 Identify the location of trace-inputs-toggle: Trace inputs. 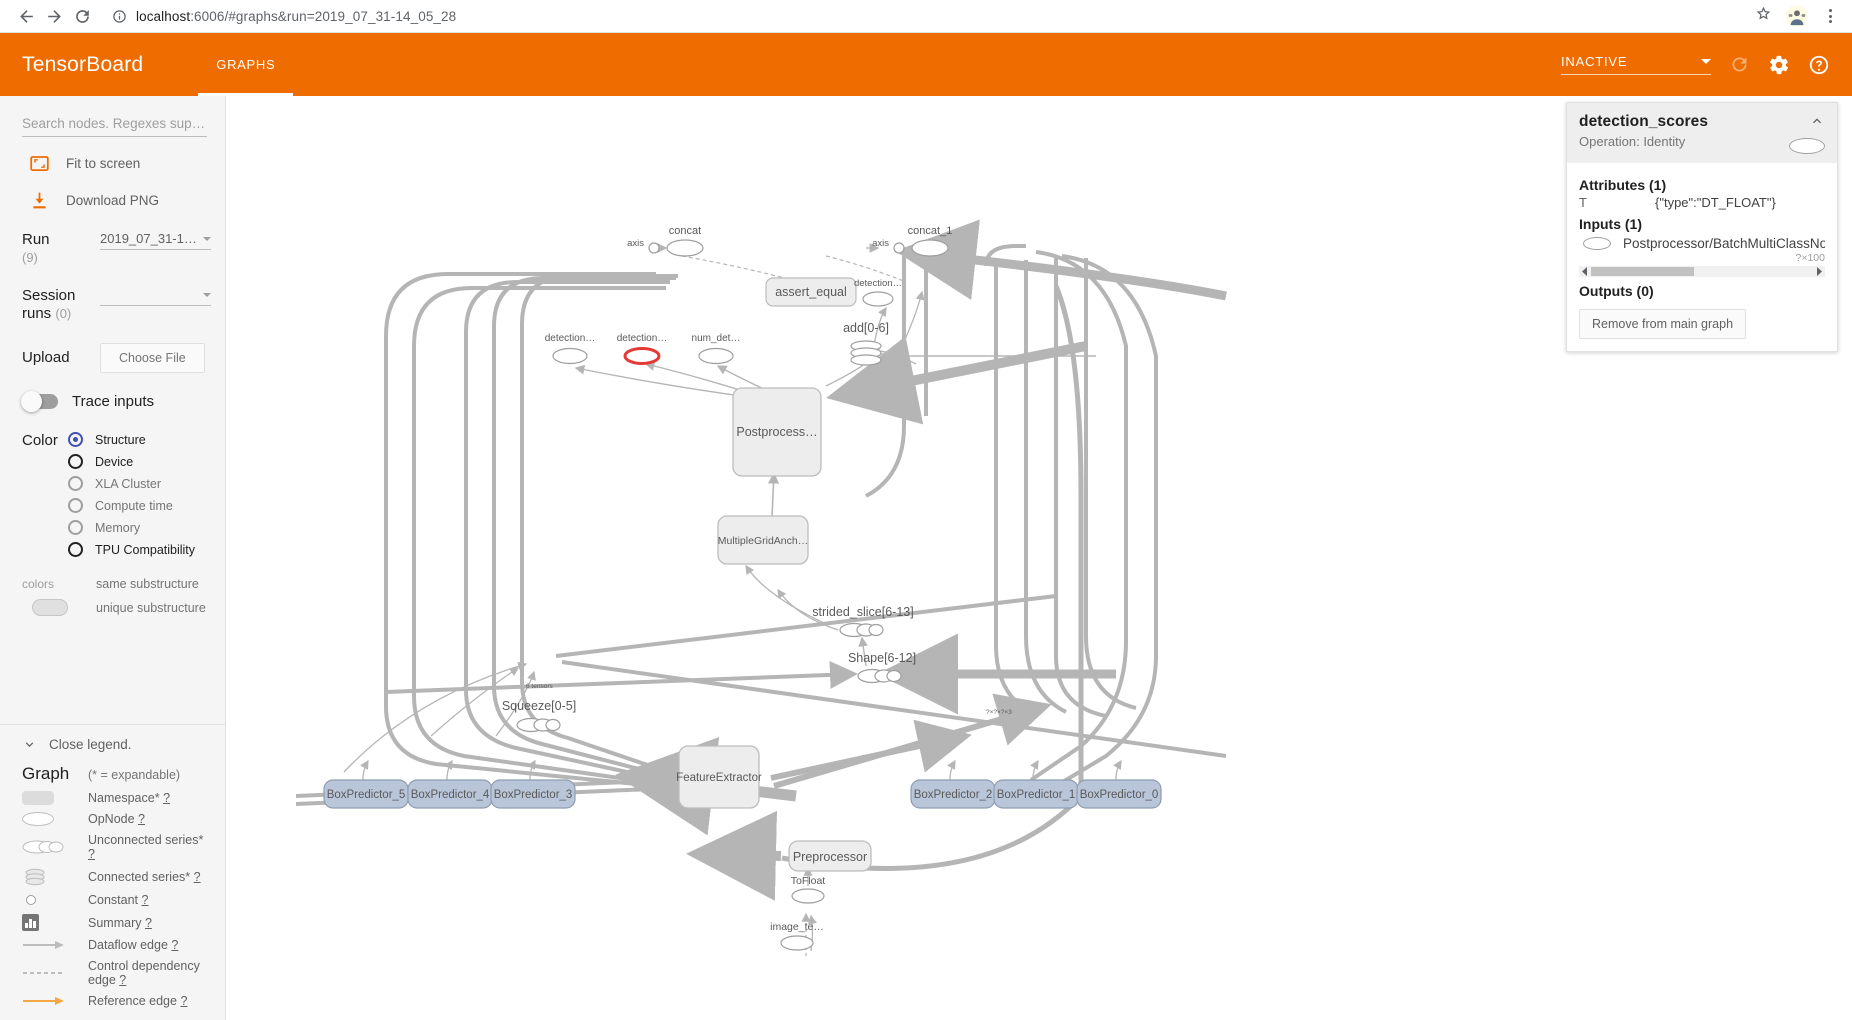
(116, 401).